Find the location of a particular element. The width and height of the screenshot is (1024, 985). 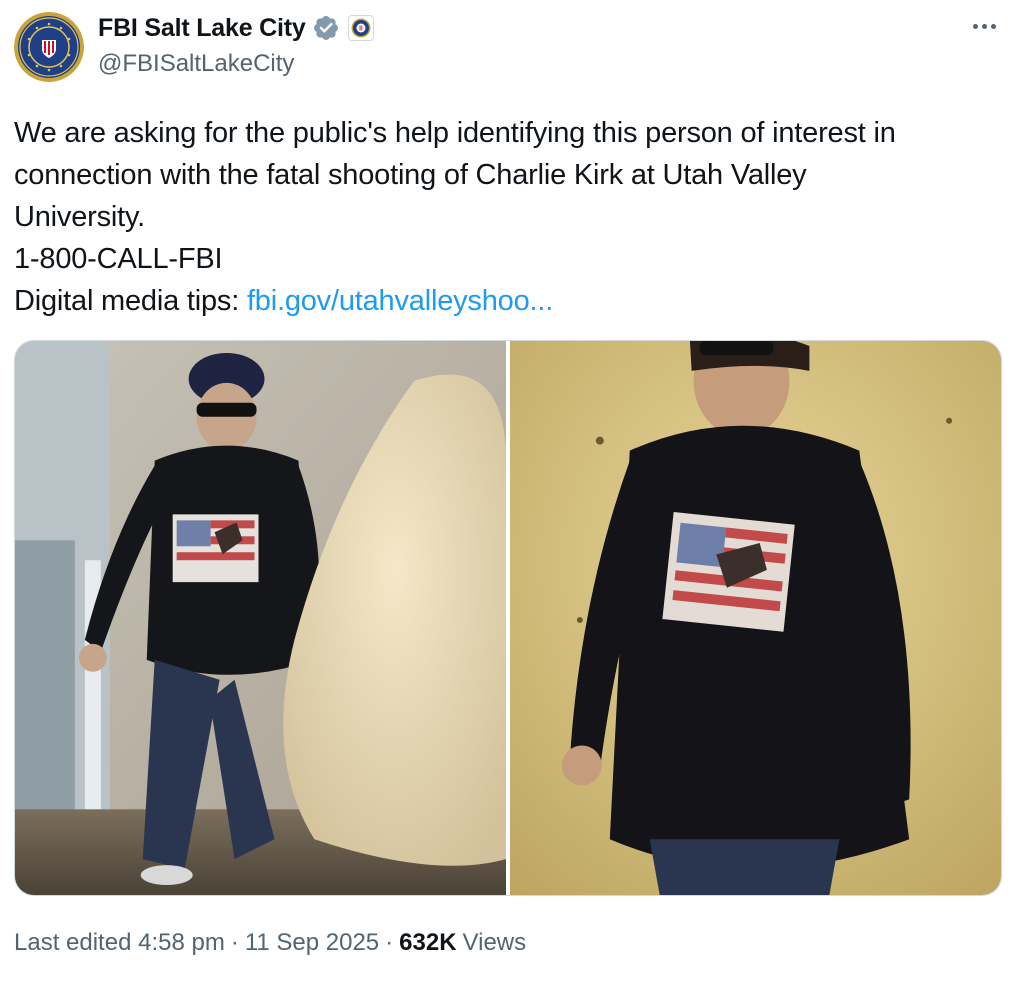

edited-timestamp: Last edited 4:58 pm is located at coordinates (119, 943).